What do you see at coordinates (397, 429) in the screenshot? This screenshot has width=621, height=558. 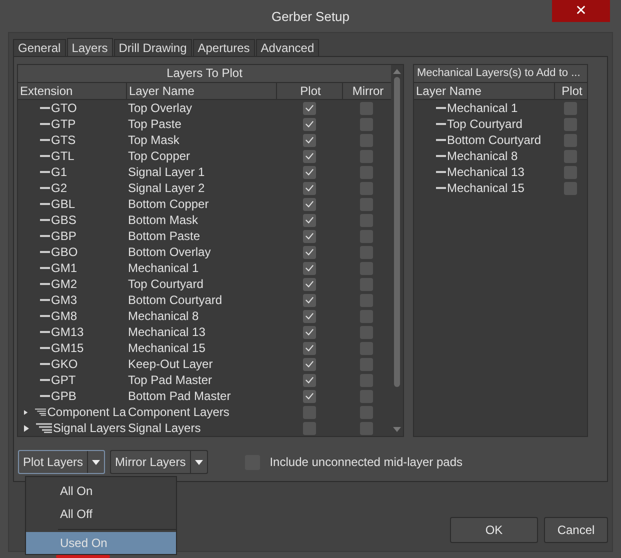 I see `scroll-down-icon` at bounding box center [397, 429].